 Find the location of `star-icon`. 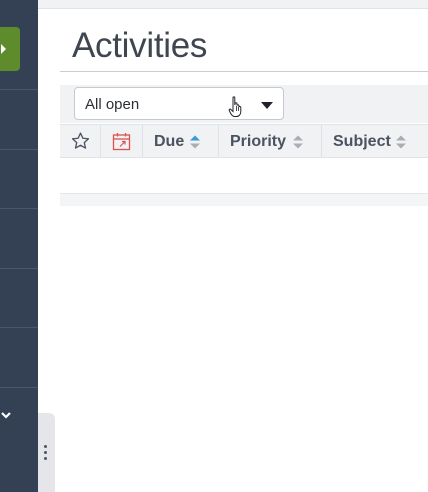

star-icon is located at coordinates (80, 140).